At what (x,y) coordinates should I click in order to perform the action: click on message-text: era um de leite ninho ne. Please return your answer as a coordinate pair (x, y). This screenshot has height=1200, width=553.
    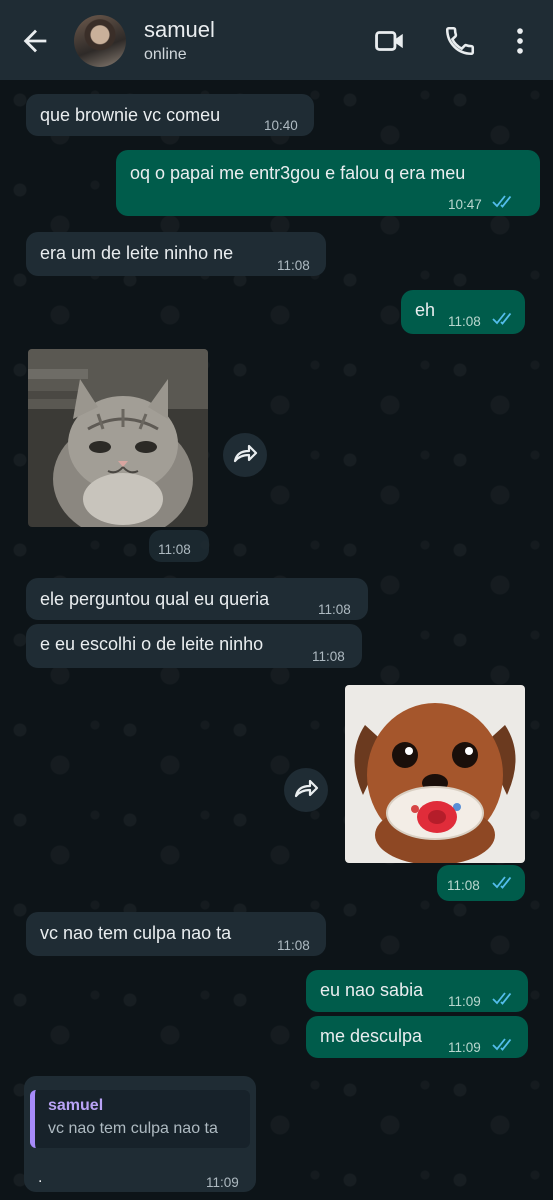
    Looking at the image, I should click on (137, 253).